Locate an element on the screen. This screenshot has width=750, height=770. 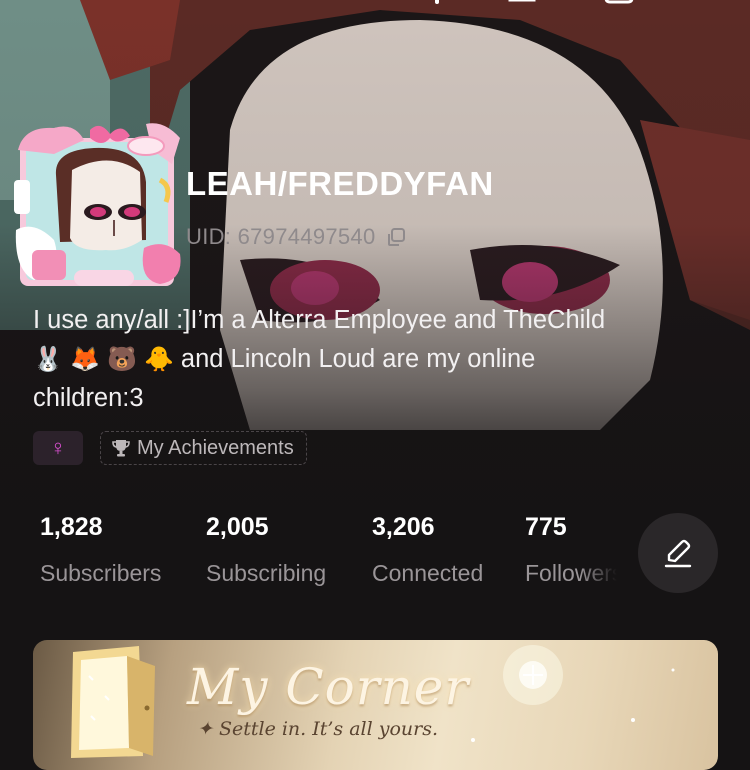
edit-pencil-icon is located at coordinates (678, 553).